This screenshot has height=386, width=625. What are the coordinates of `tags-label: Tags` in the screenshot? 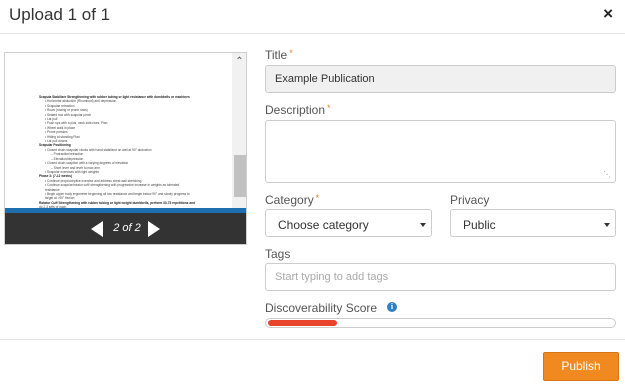 It's located at (278, 254).